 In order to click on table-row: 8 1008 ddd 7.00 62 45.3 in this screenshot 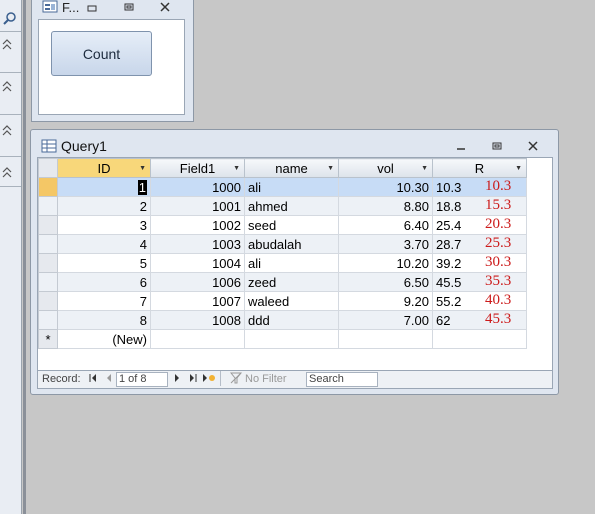, I will do `click(292, 320)`.